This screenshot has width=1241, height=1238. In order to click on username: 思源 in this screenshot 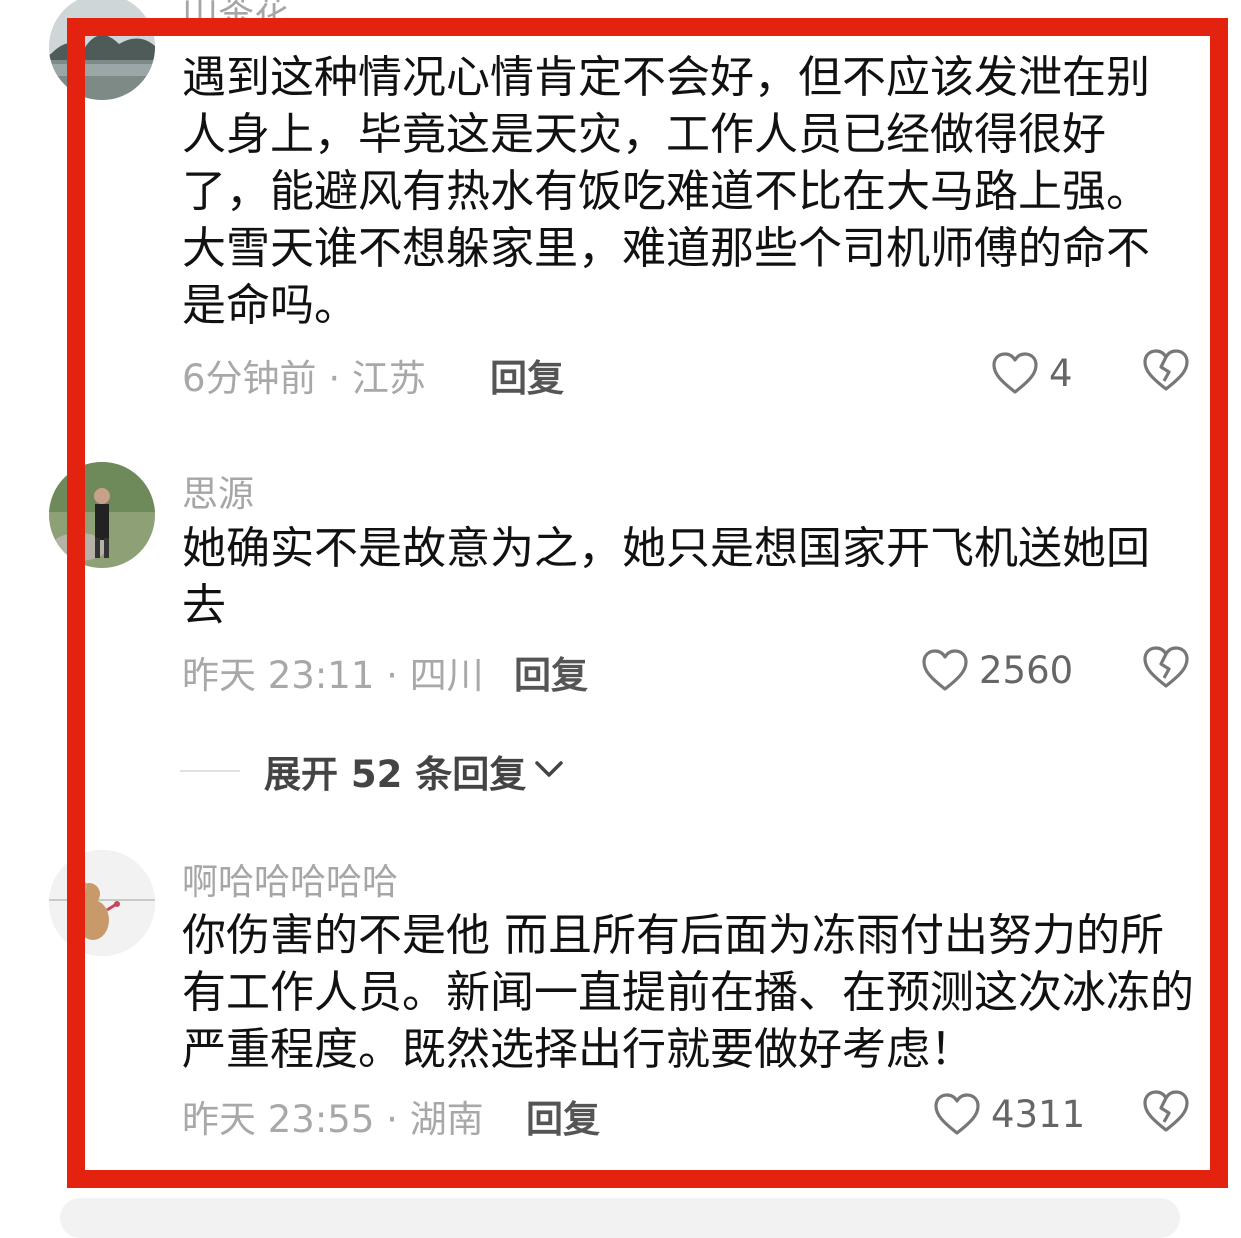, I will do `click(218, 491)`.